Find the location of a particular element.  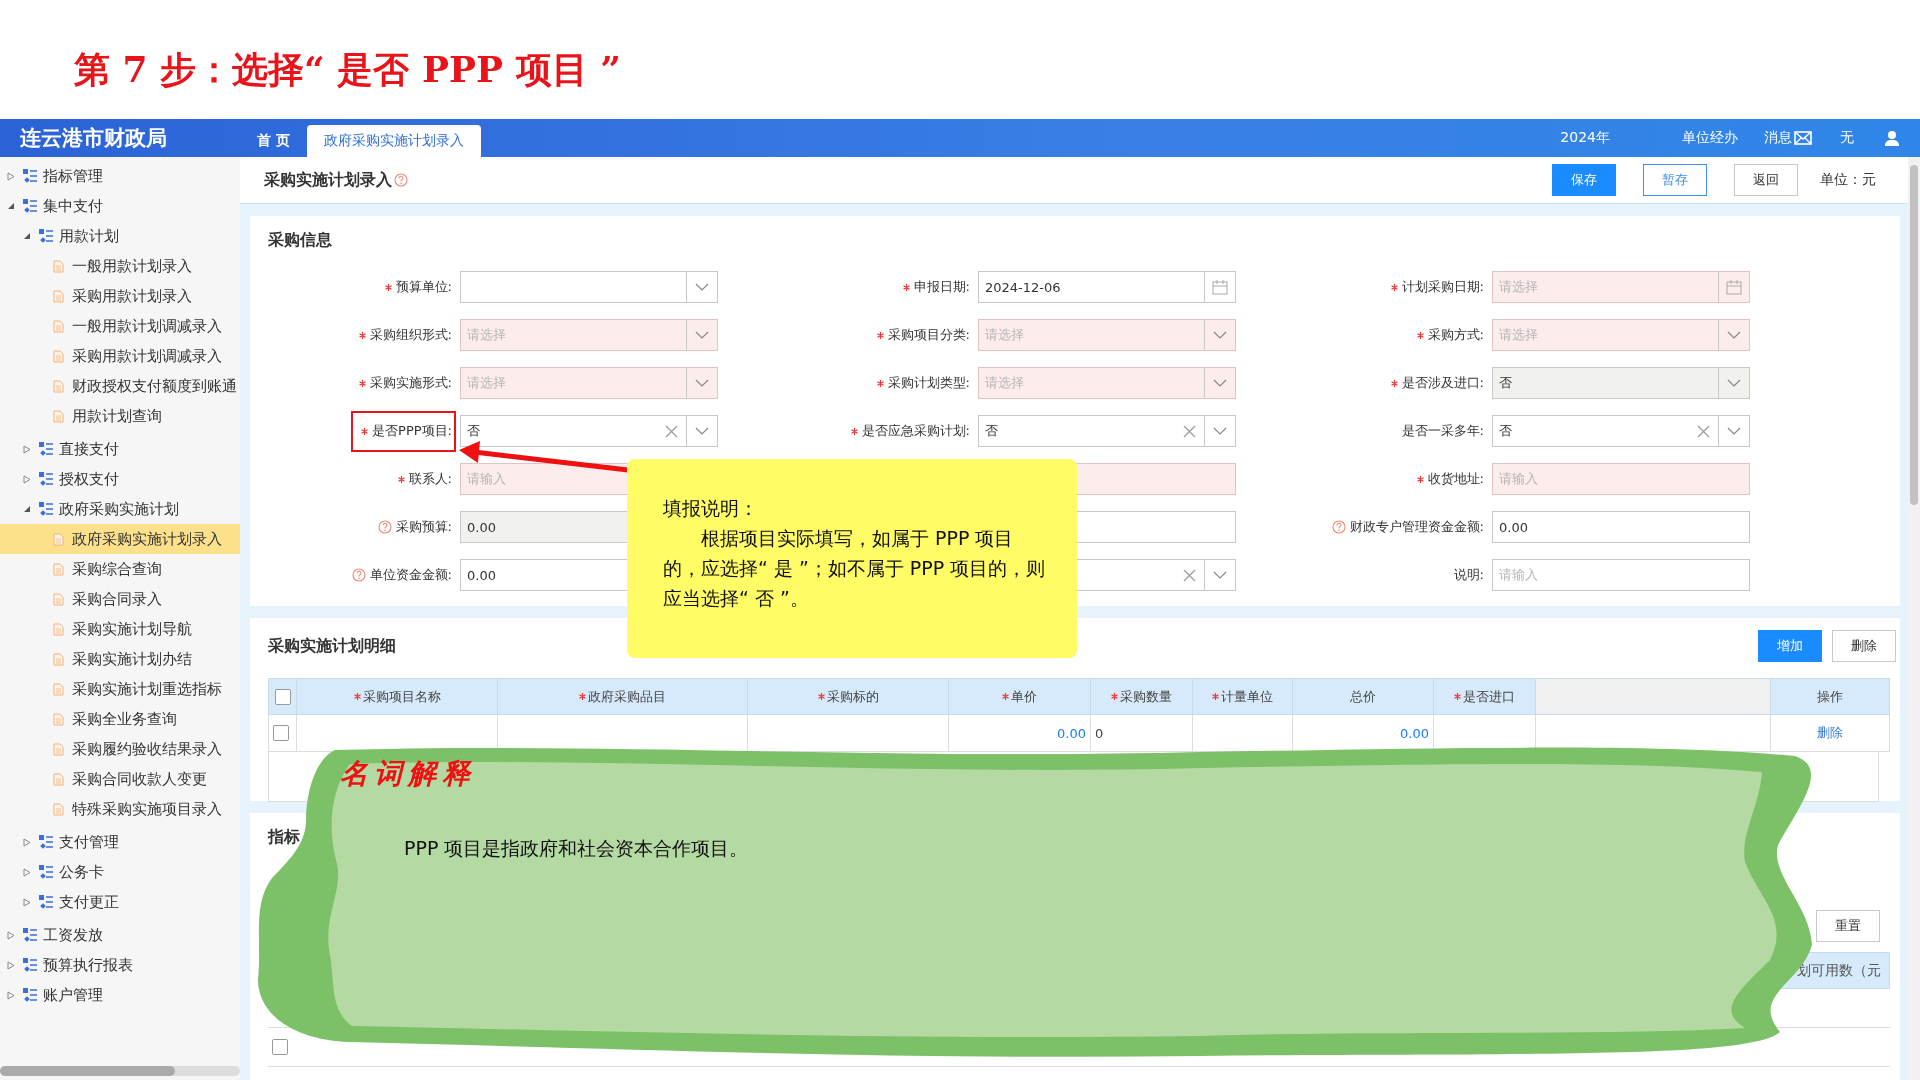

sidebar-item: 采购用款计划调减录入 is located at coordinates (120, 356).